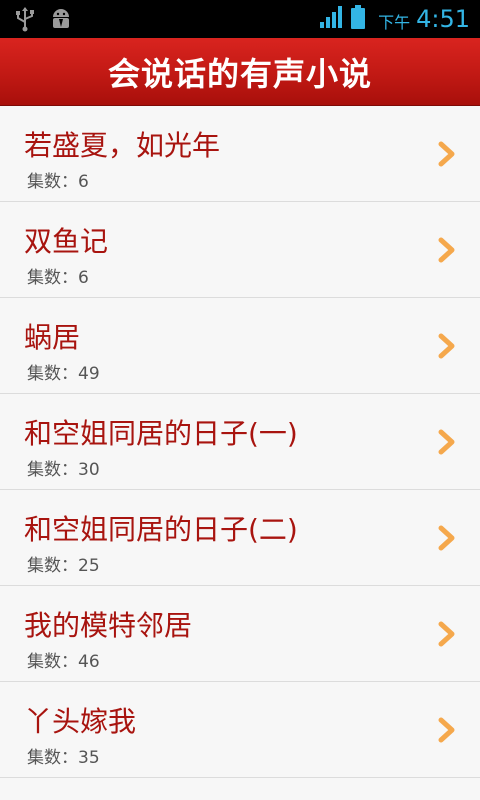 The width and height of the screenshot is (480, 800). Describe the element at coordinates (89, 758) in the screenshot. I see `episode-value: 35` at that location.